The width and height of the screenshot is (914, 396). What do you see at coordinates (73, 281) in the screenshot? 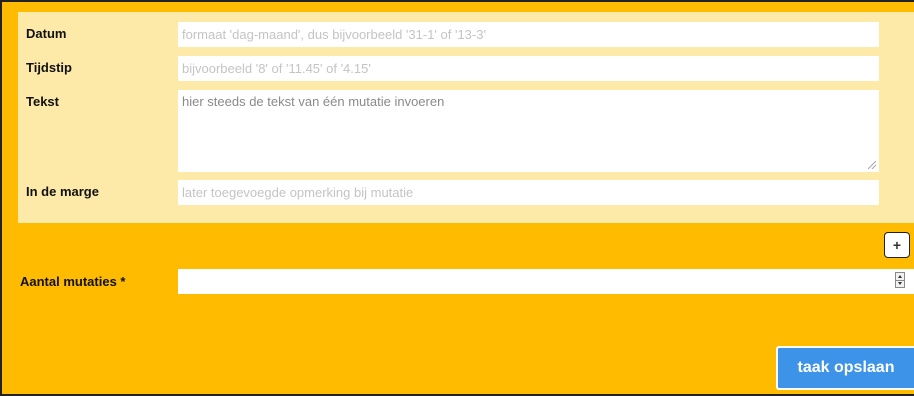
I see `aantal-mutaties-label: Aantal mutaties *` at bounding box center [73, 281].